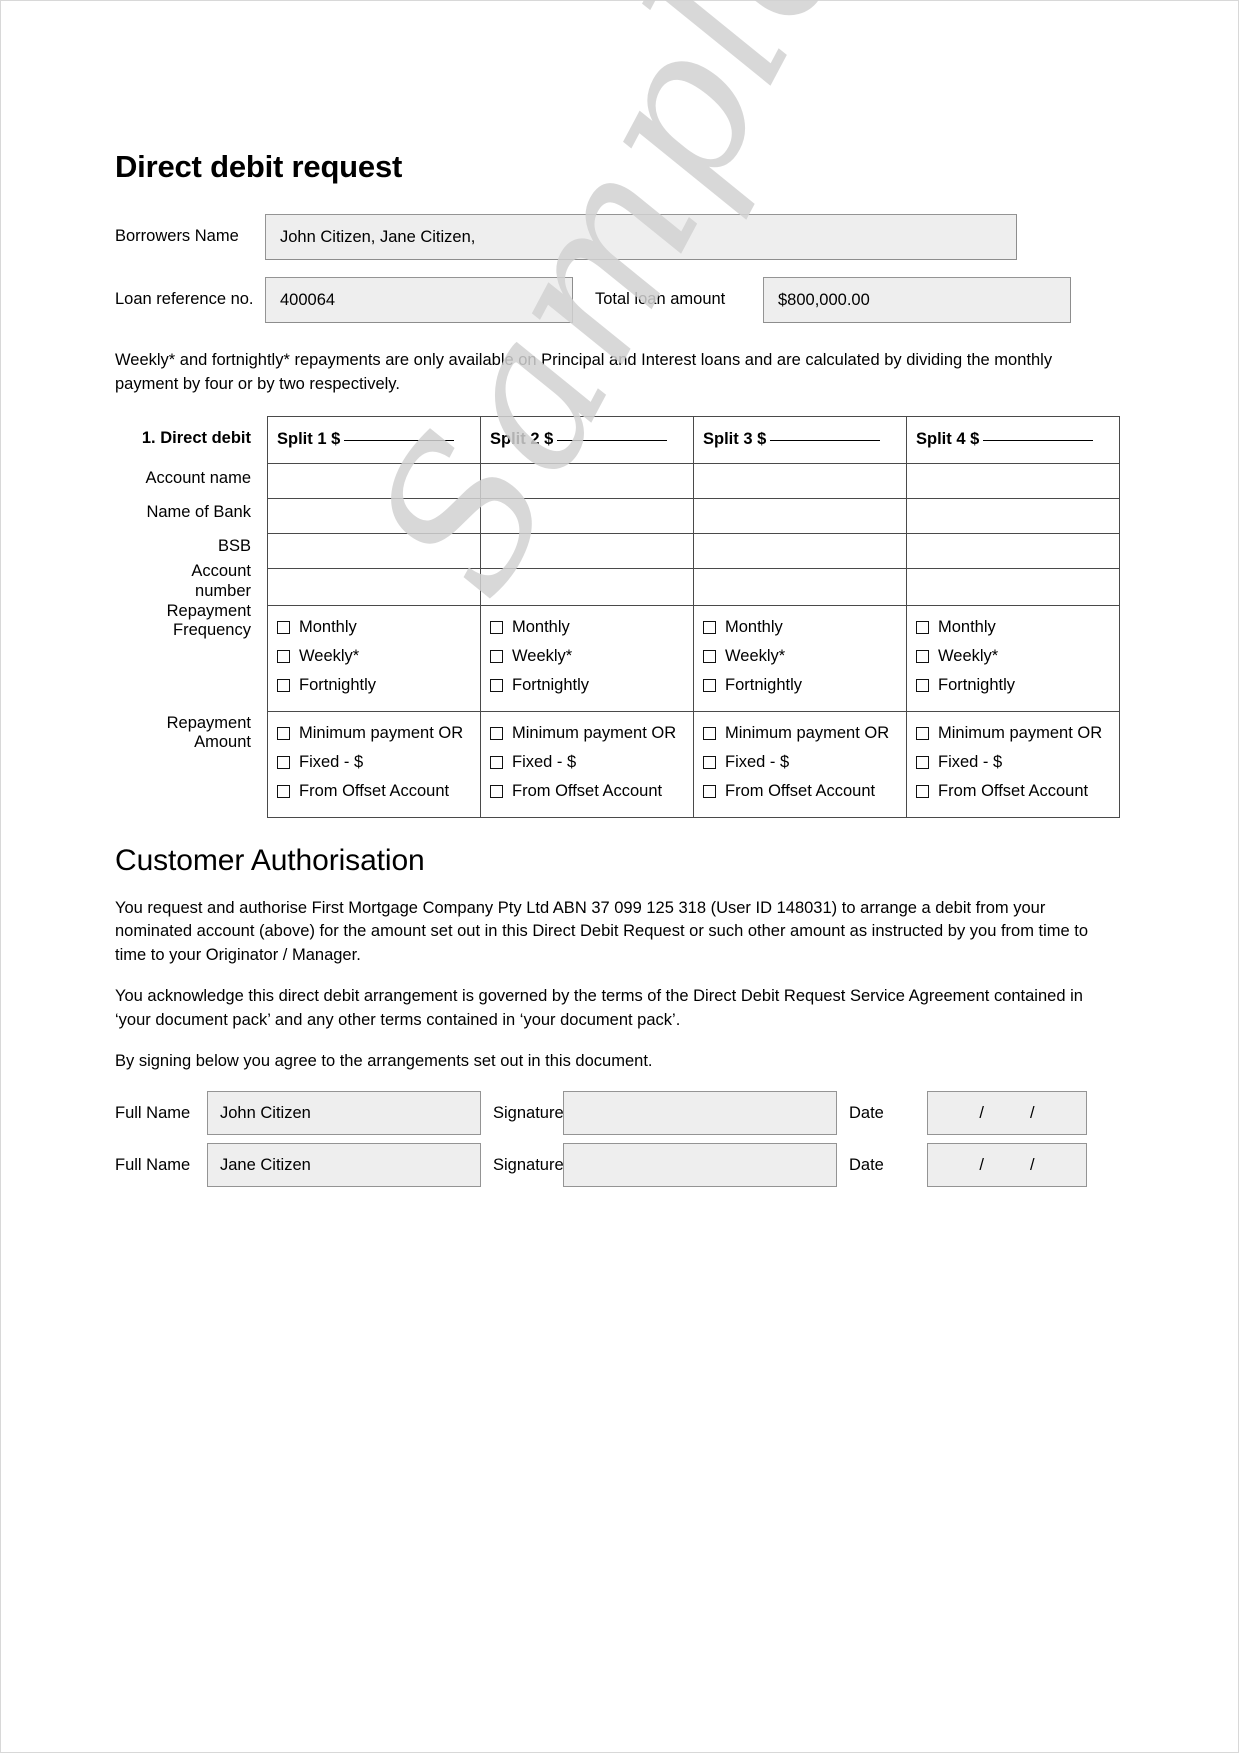 The height and width of the screenshot is (1754, 1240). Describe the element at coordinates (587, 550) in the screenshot. I see `split-2-bsb-input` at that location.